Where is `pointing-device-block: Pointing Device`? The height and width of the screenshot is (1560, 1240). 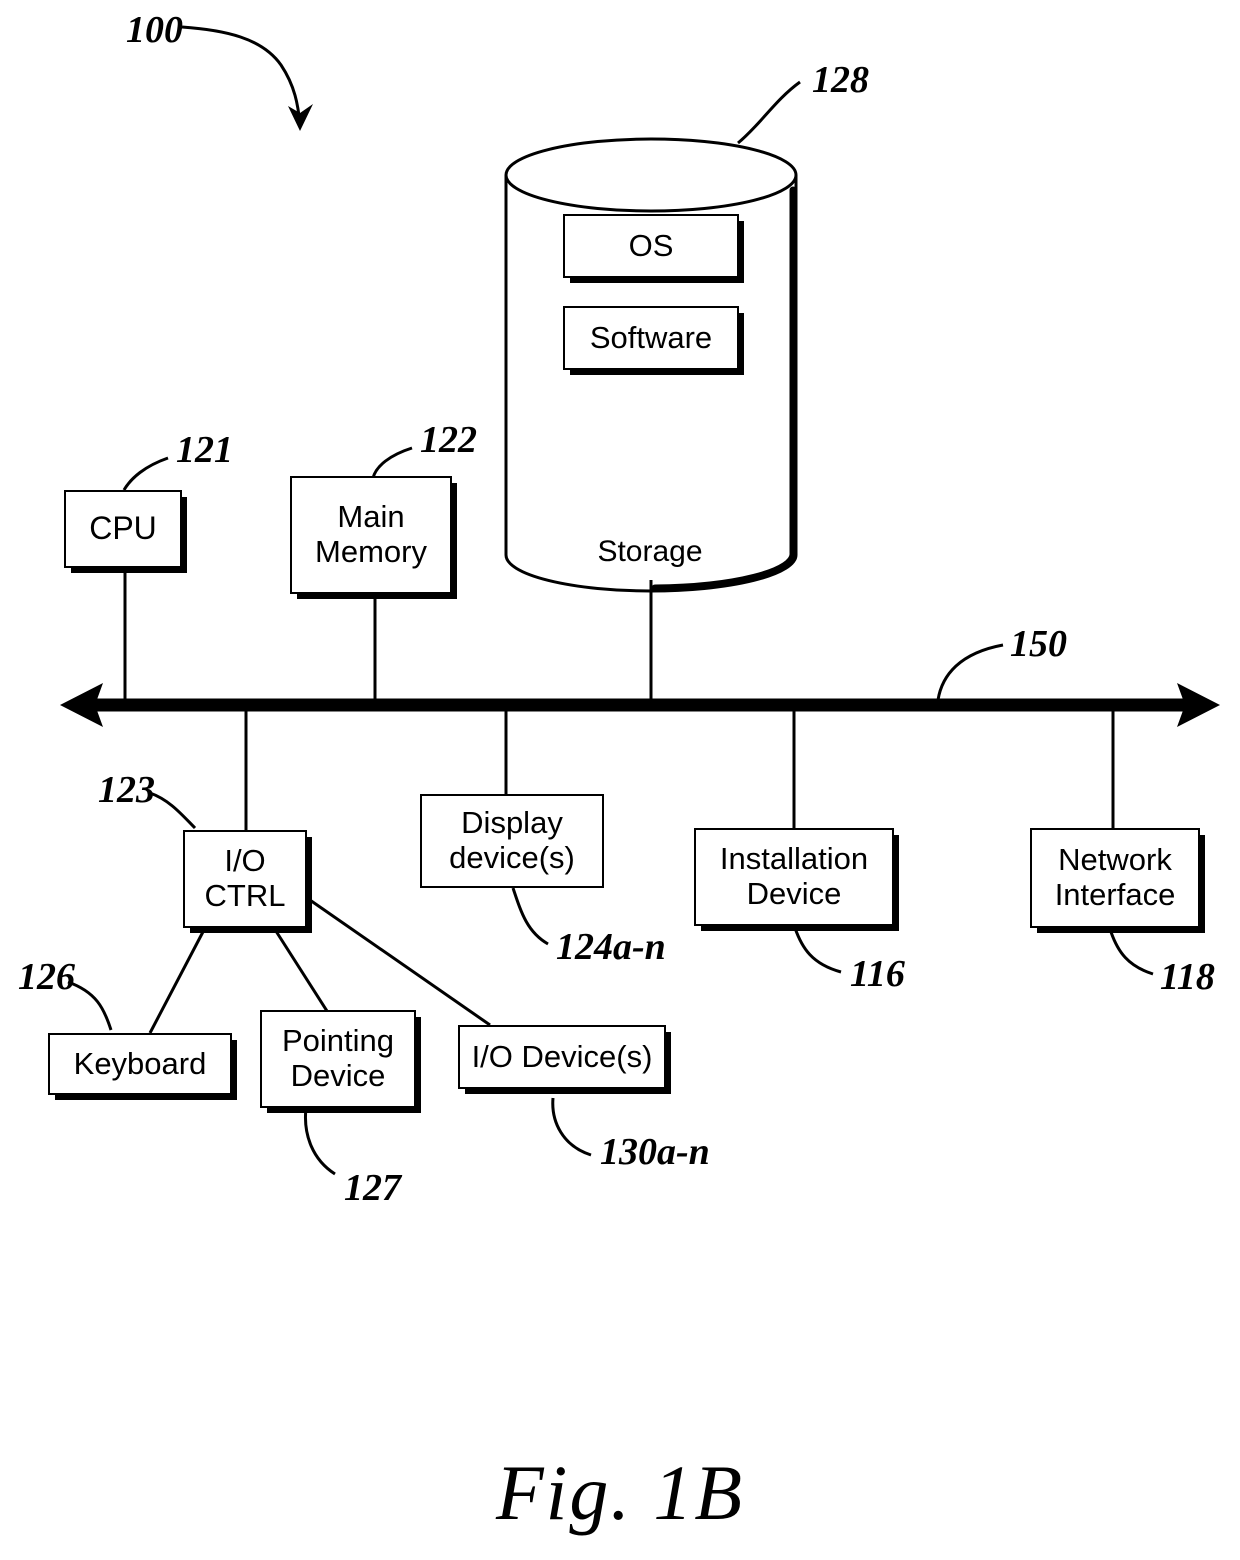 pointing-device-block: Pointing Device is located at coordinates (338, 1059).